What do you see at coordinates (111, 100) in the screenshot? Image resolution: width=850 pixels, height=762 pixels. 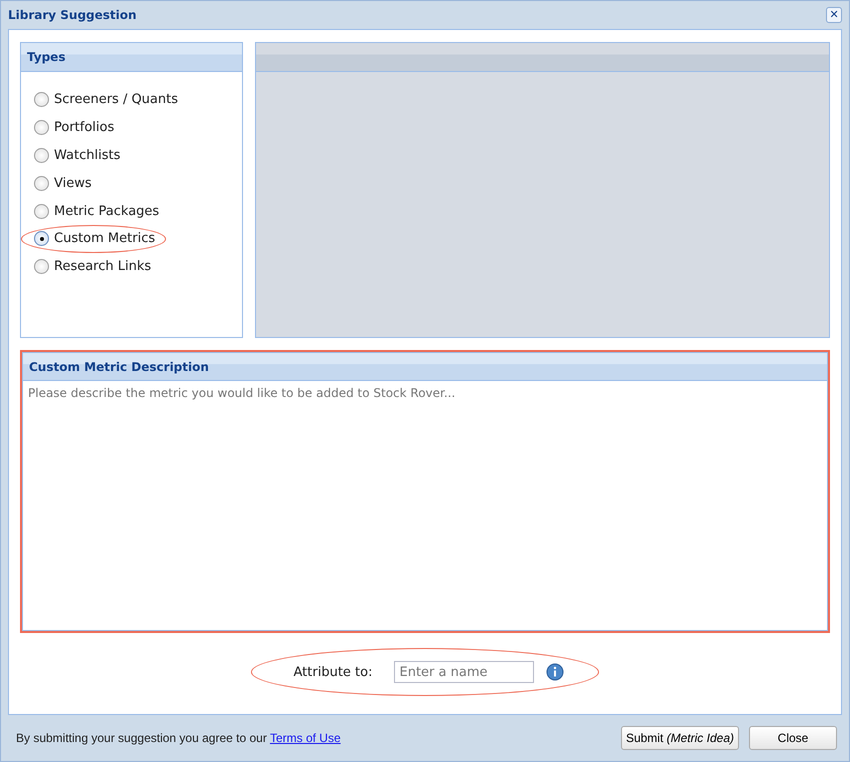 I see `radio-option: Screeners / Quants` at bounding box center [111, 100].